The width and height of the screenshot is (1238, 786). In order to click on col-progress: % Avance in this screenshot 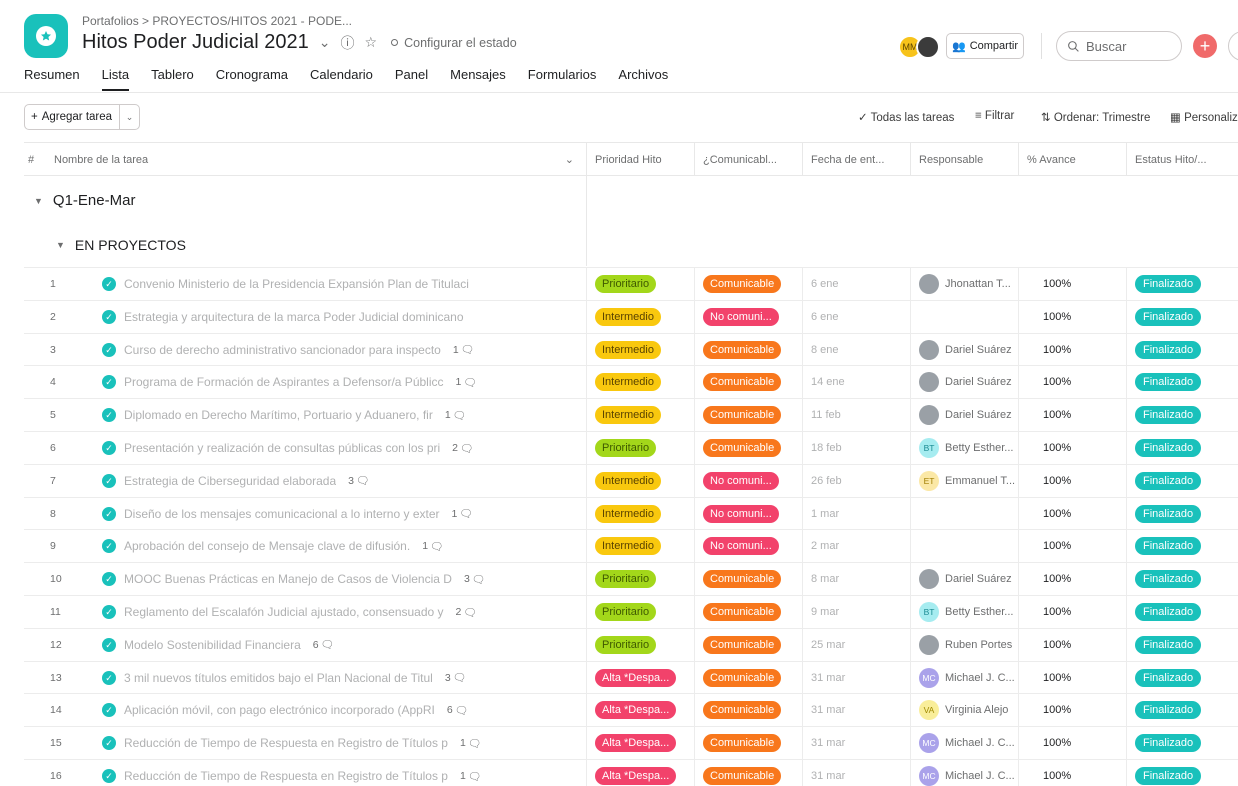, I will do `click(1072, 159)`.